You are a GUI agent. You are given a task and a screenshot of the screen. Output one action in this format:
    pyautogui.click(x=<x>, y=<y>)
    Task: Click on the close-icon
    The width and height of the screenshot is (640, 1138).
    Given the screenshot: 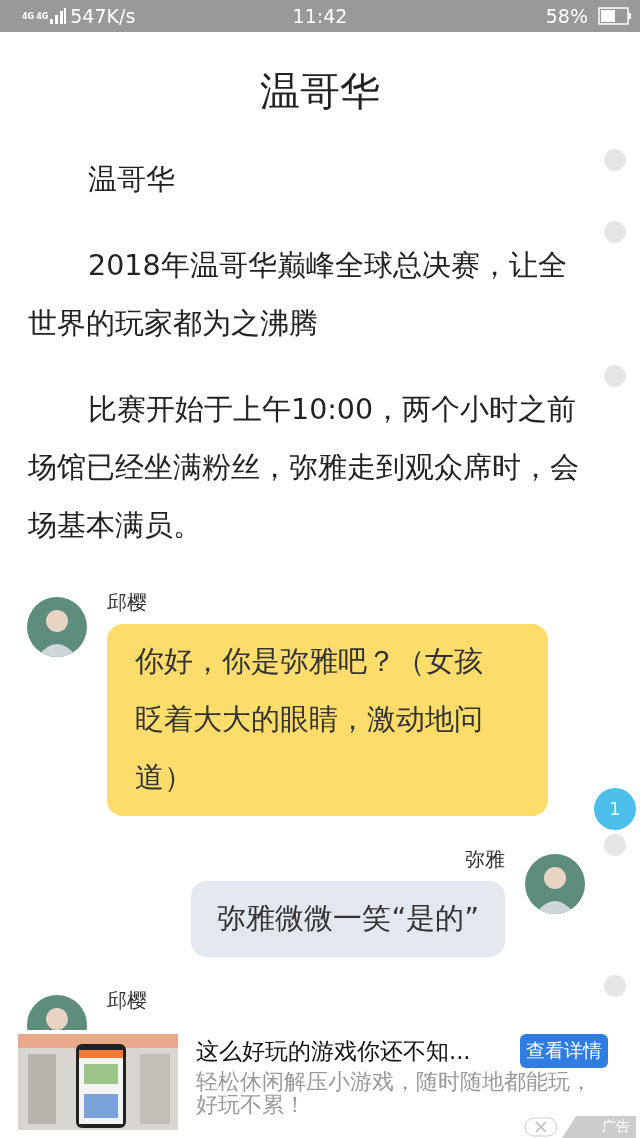 What is the action you would take?
    pyautogui.click(x=541, y=1127)
    